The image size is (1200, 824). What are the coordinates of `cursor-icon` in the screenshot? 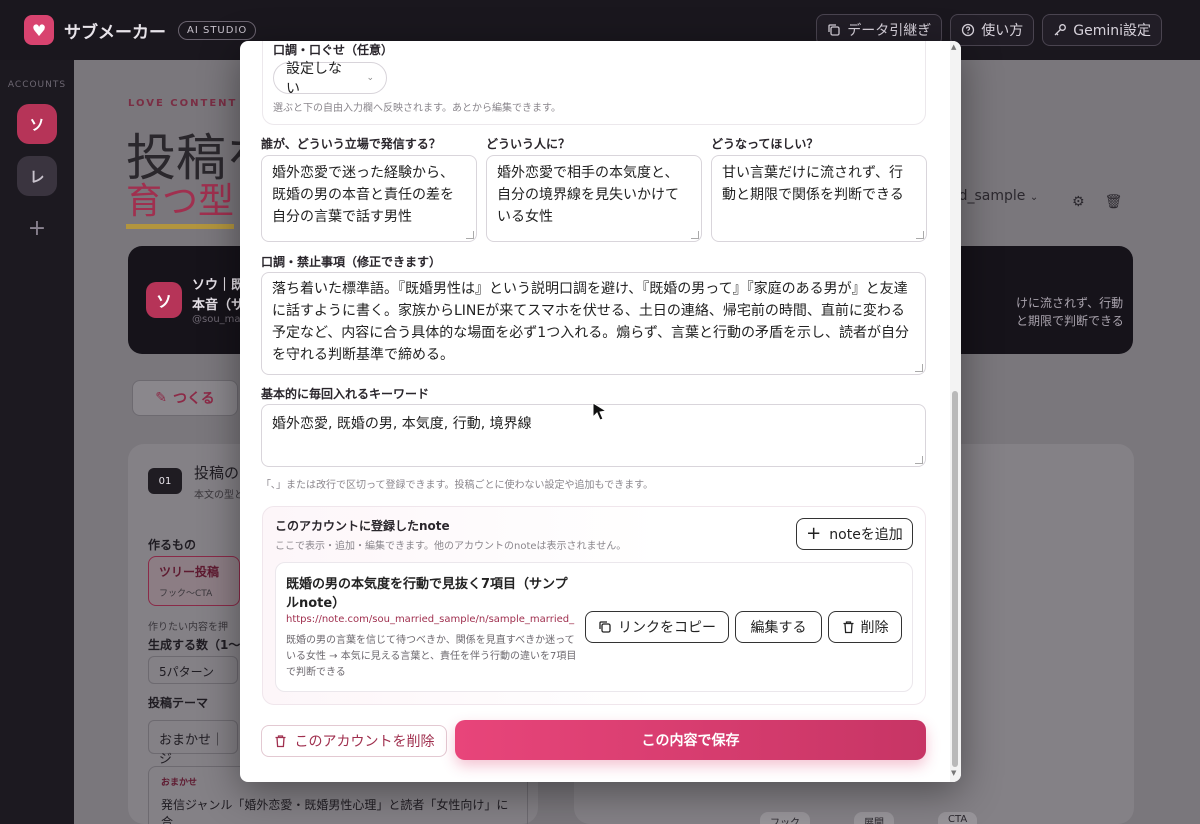 It's located at (600, 412).